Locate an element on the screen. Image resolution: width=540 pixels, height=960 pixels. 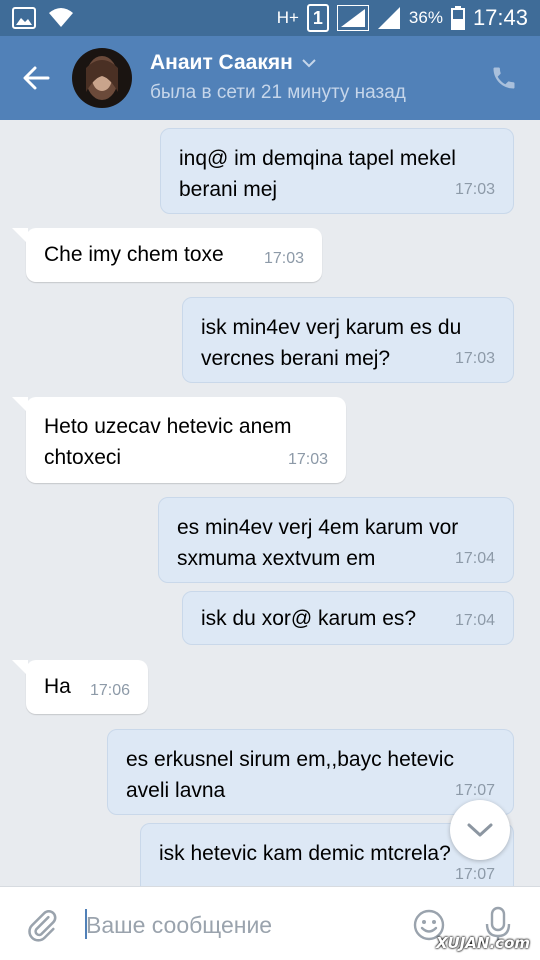
call-button is located at coordinates (504, 78).